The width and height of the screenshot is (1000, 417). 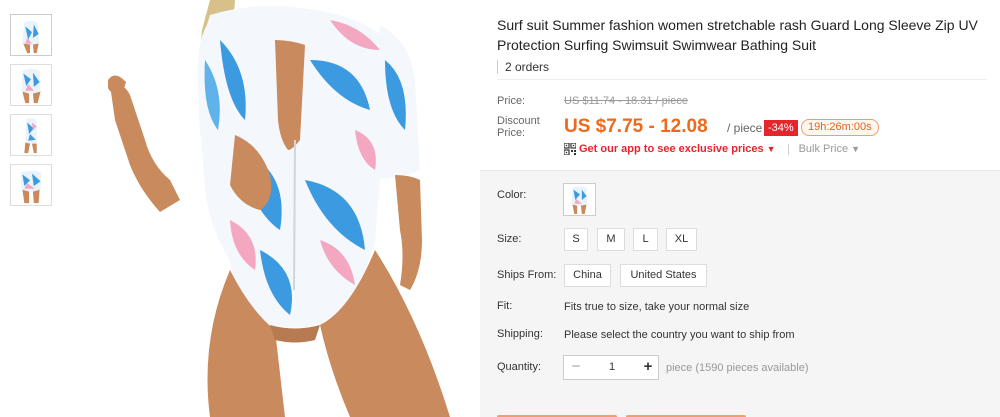 I want to click on discount-price: US $7.75 - 12.08, so click(x=636, y=126).